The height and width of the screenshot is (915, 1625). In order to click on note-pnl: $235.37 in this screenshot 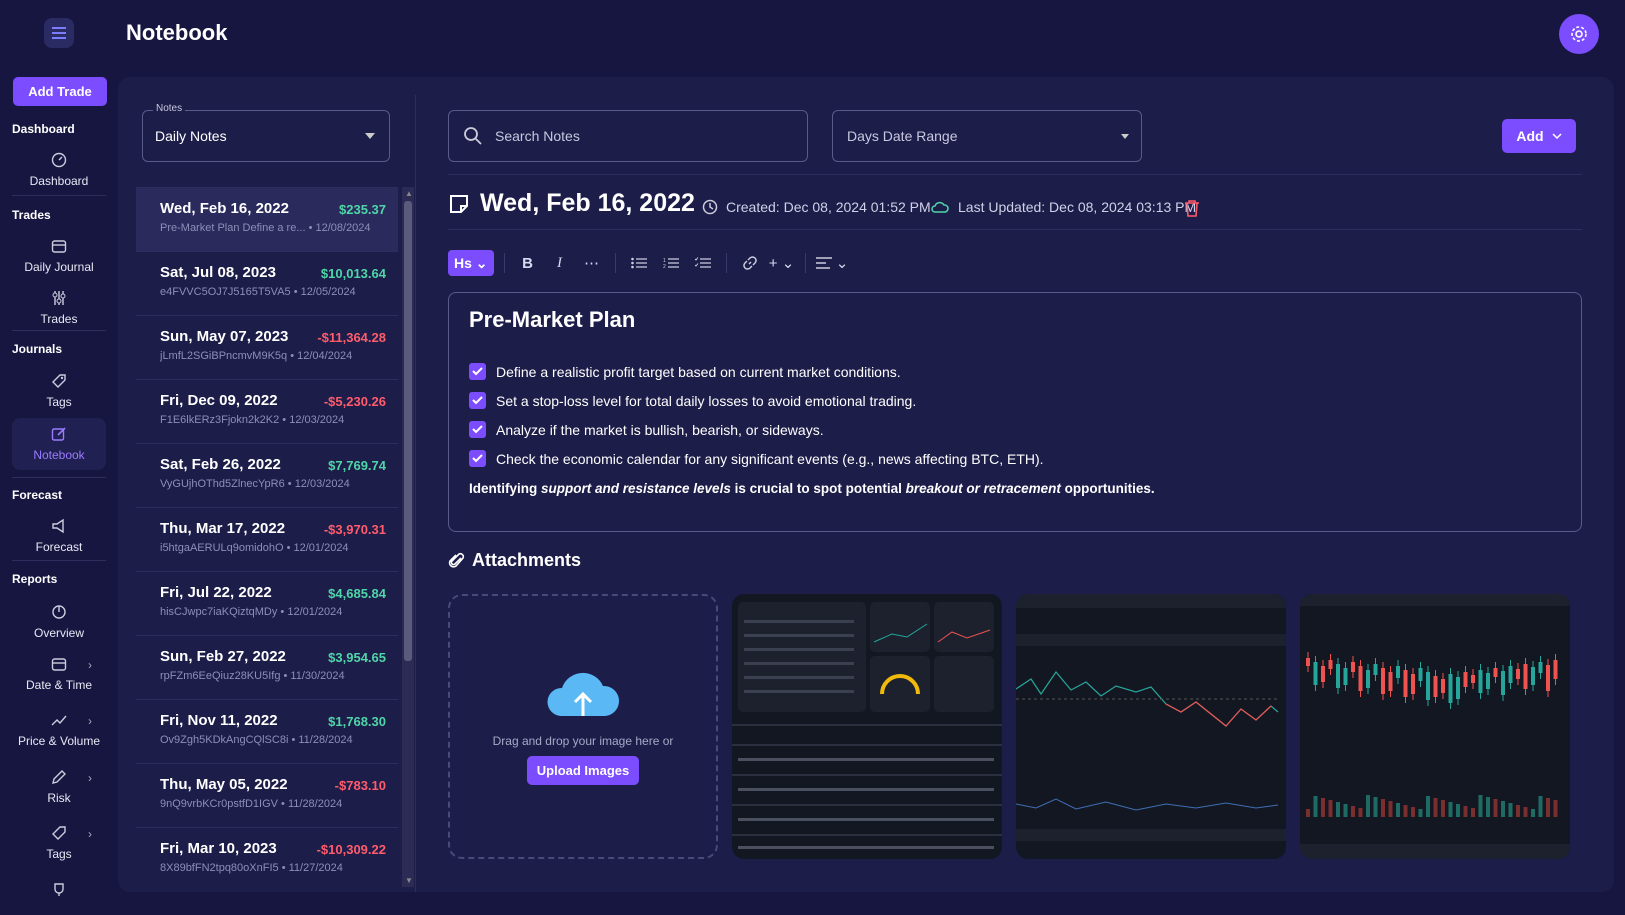, I will do `click(362, 209)`.